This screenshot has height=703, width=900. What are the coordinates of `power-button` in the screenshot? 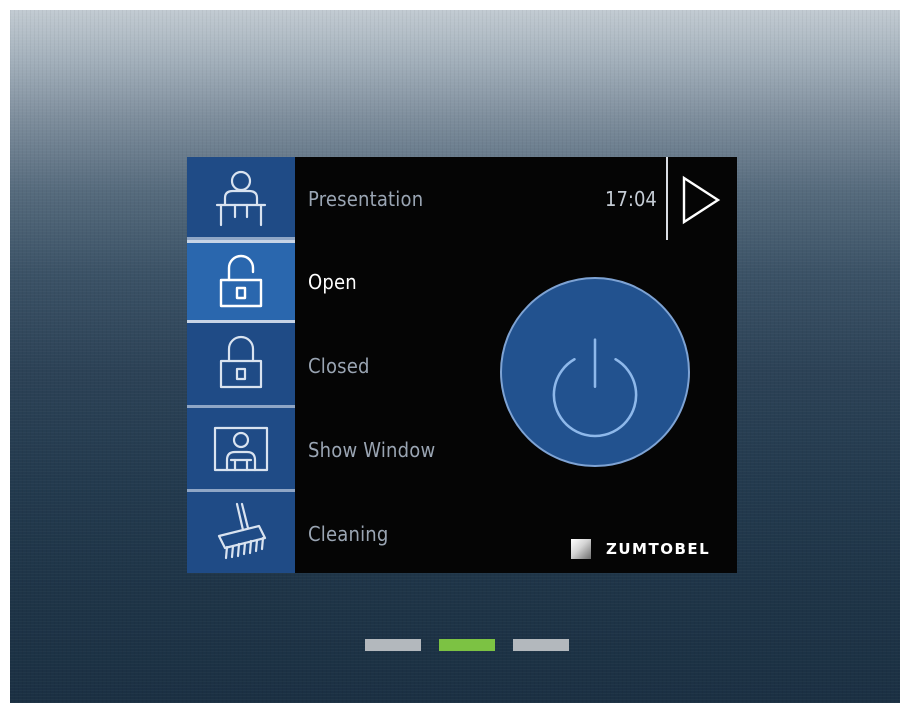 It's located at (595, 372).